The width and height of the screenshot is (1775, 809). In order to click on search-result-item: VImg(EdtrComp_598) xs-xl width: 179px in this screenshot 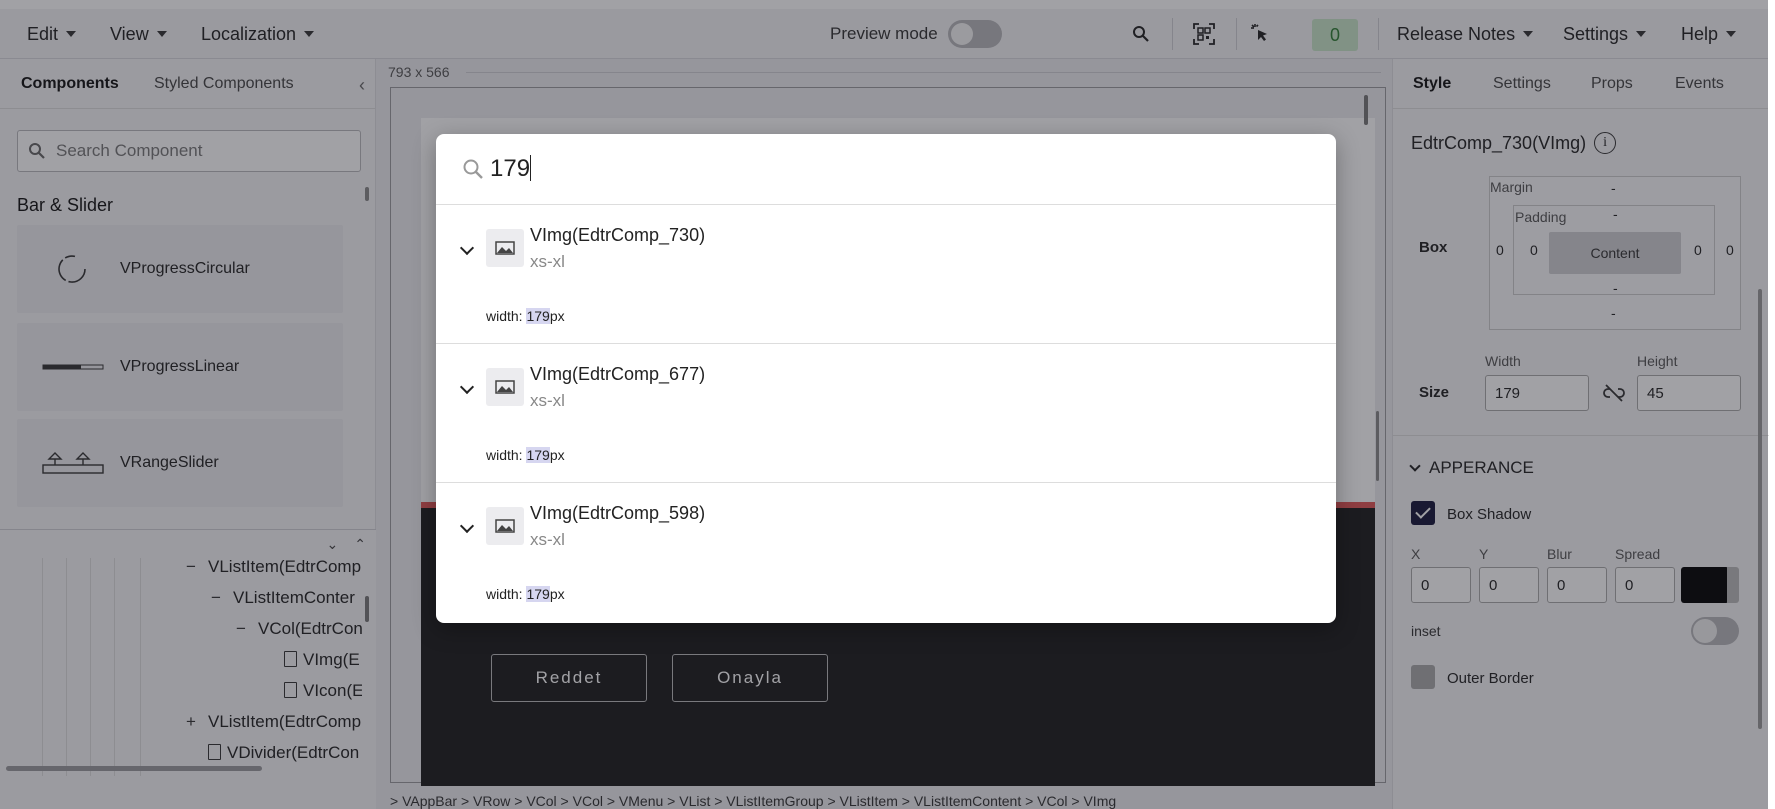, I will do `click(886, 552)`.